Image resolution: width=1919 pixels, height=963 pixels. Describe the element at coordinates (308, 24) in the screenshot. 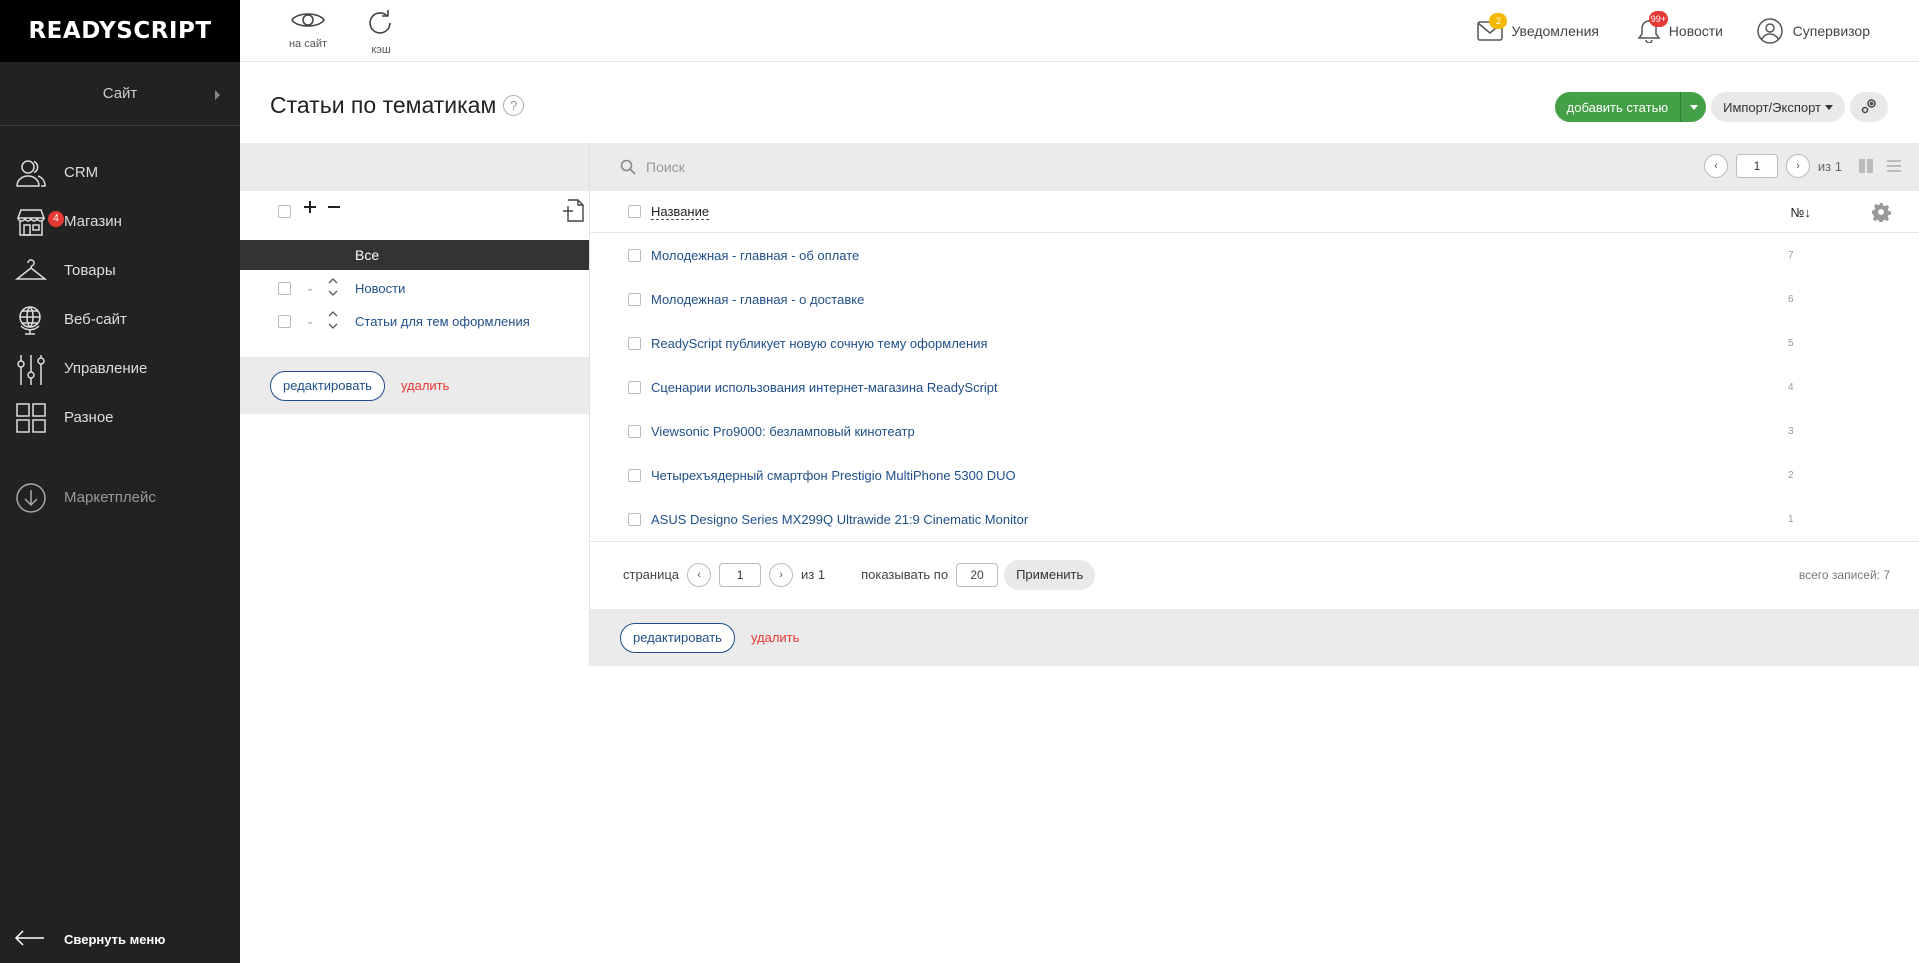

I see `eye-icon` at that location.